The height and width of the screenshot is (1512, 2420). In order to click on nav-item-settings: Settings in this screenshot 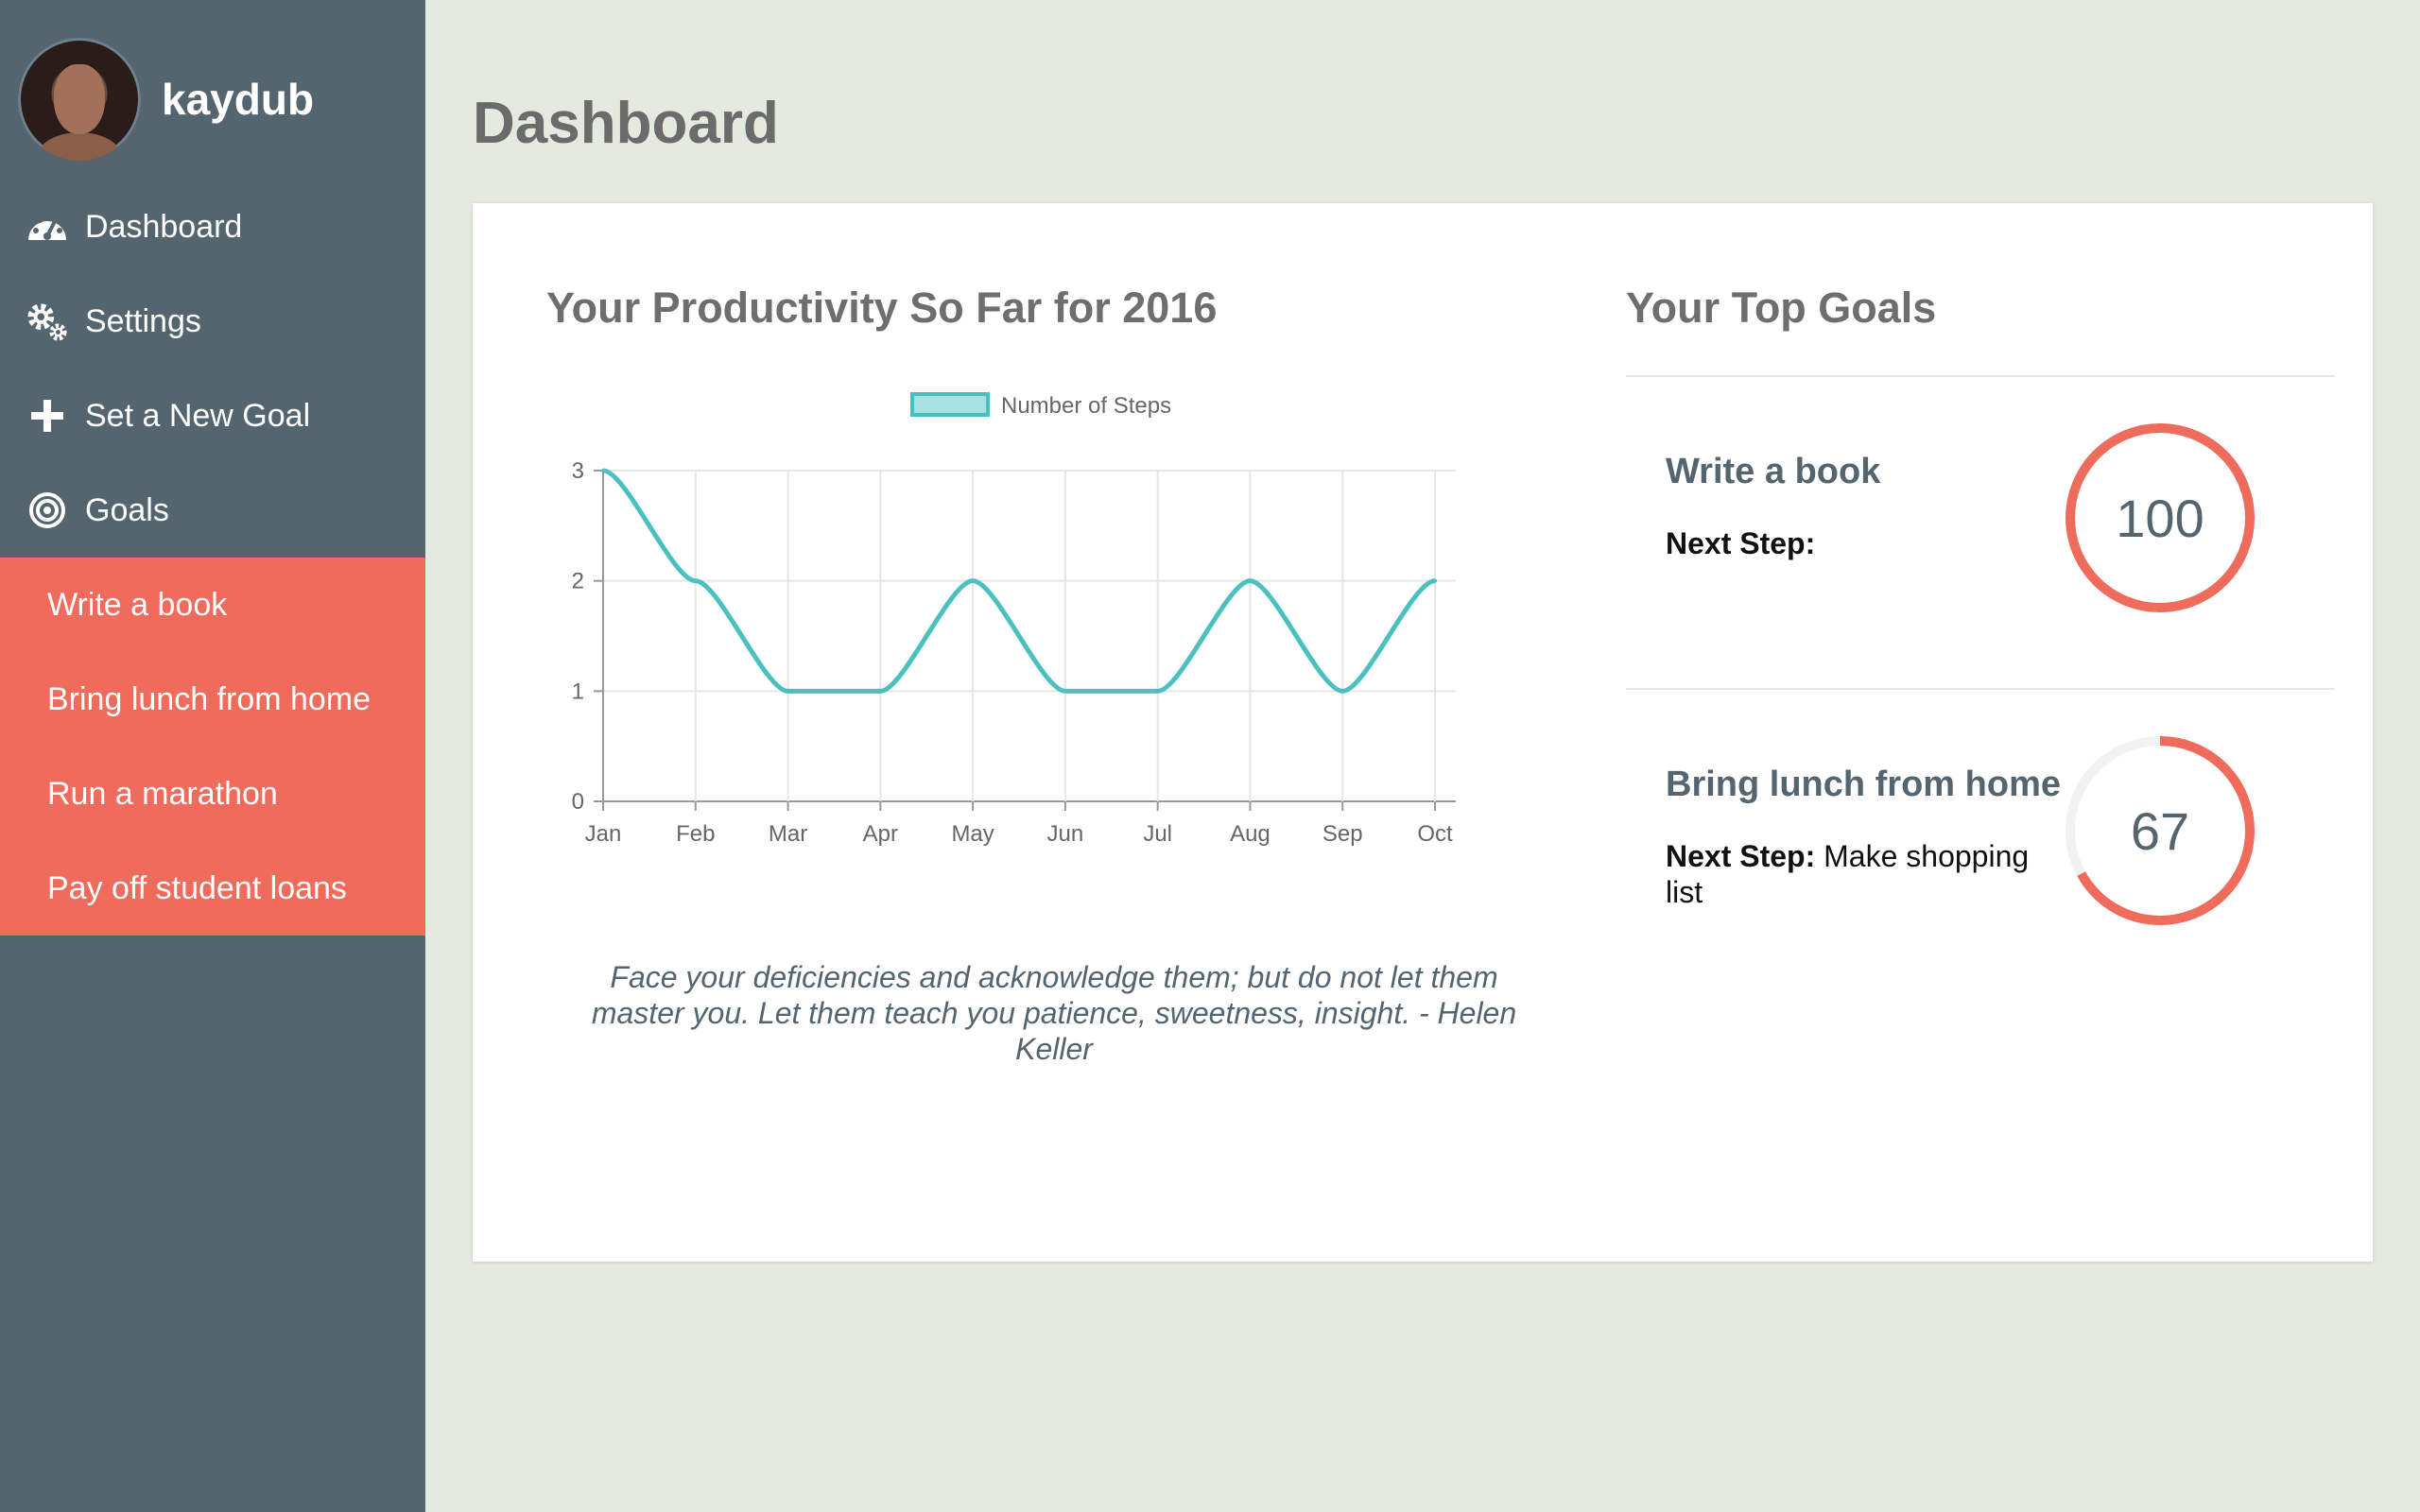, I will do `click(212, 321)`.